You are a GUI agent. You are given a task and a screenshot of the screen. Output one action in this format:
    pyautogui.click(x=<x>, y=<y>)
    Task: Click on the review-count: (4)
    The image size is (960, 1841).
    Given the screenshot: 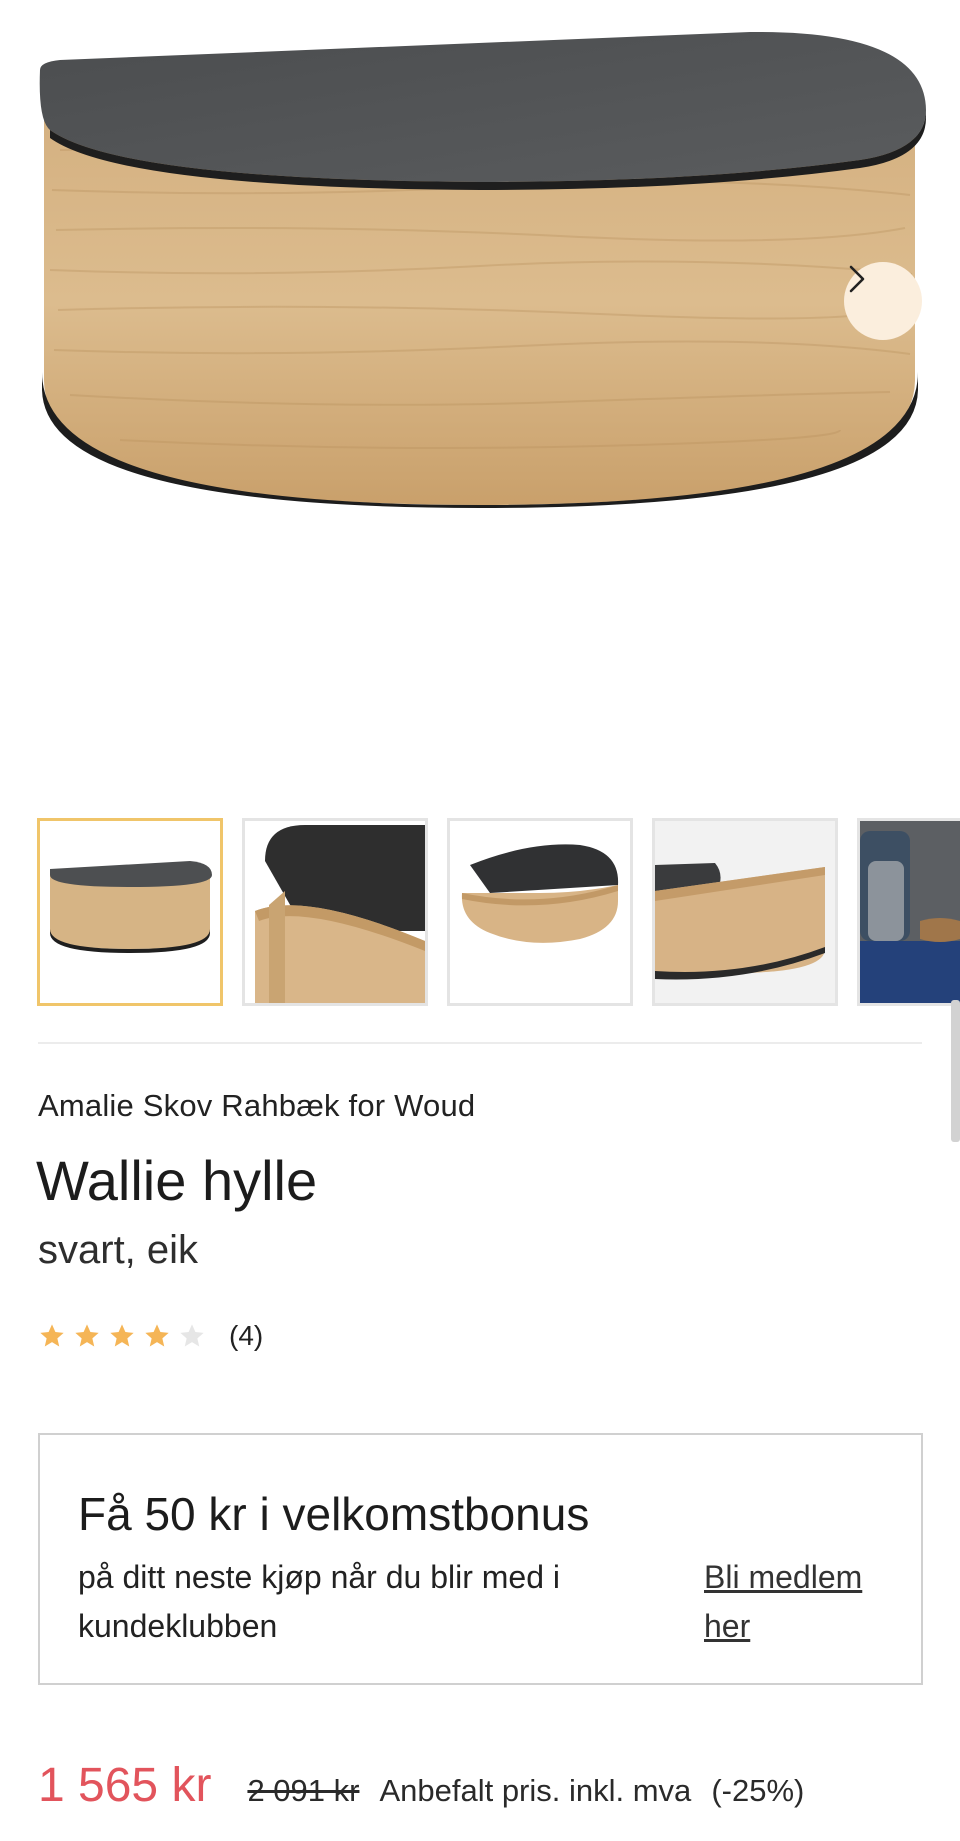 What is the action you would take?
    pyautogui.click(x=246, y=1336)
    